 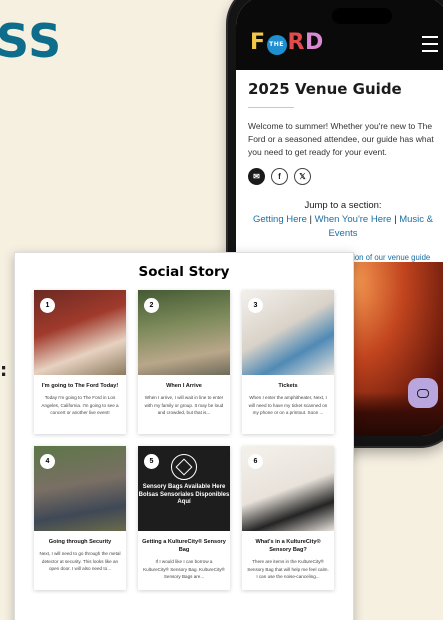 What do you see at coordinates (255, 305) in the screenshot?
I see `step-number: 3` at bounding box center [255, 305].